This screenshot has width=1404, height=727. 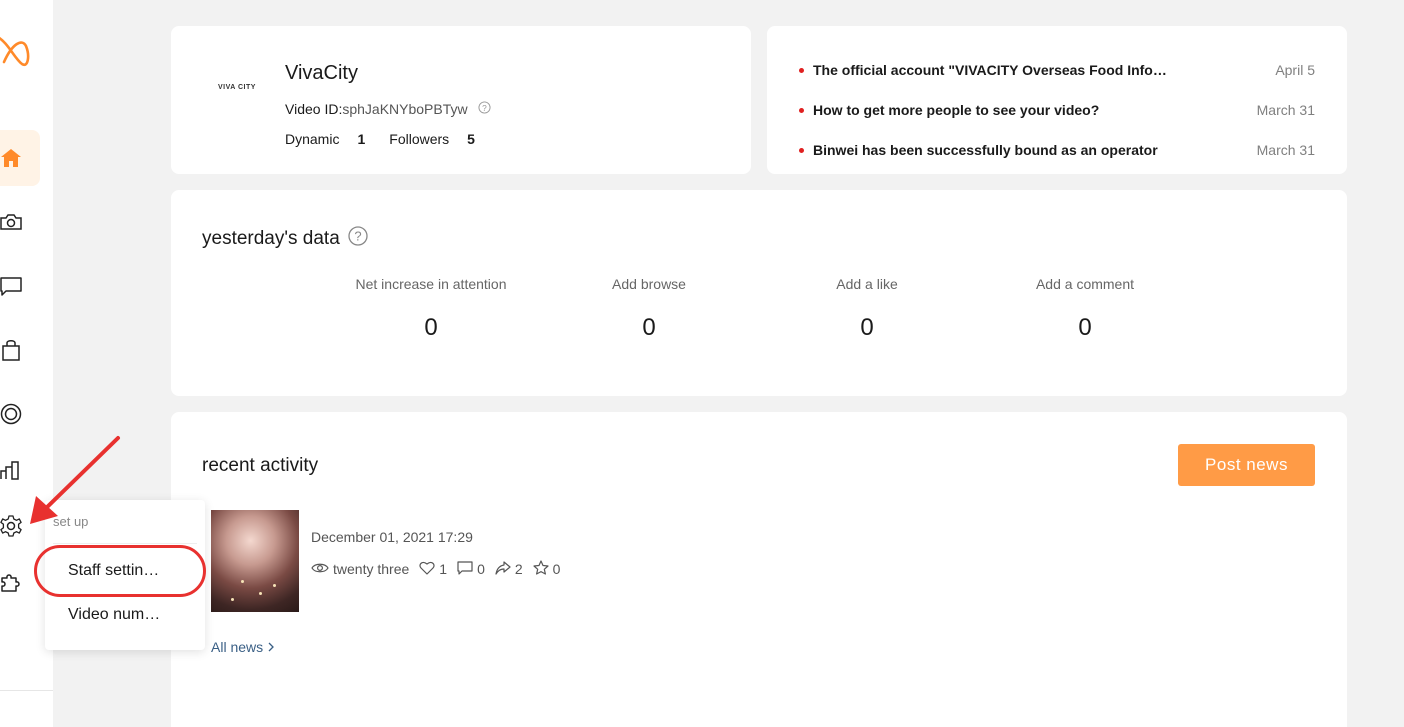 What do you see at coordinates (271, 647) in the screenshot?
I see `chevron-right-icon` at bounding box center [271, 647].